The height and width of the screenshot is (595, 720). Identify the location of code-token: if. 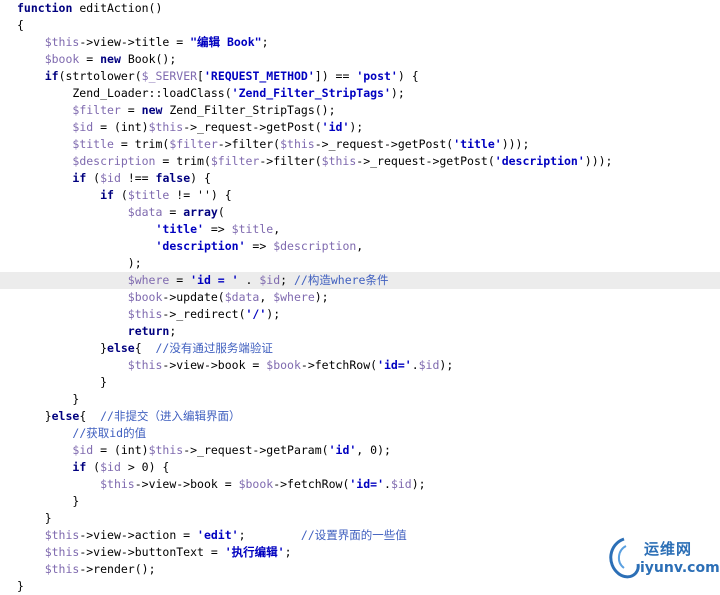
(51, 76).